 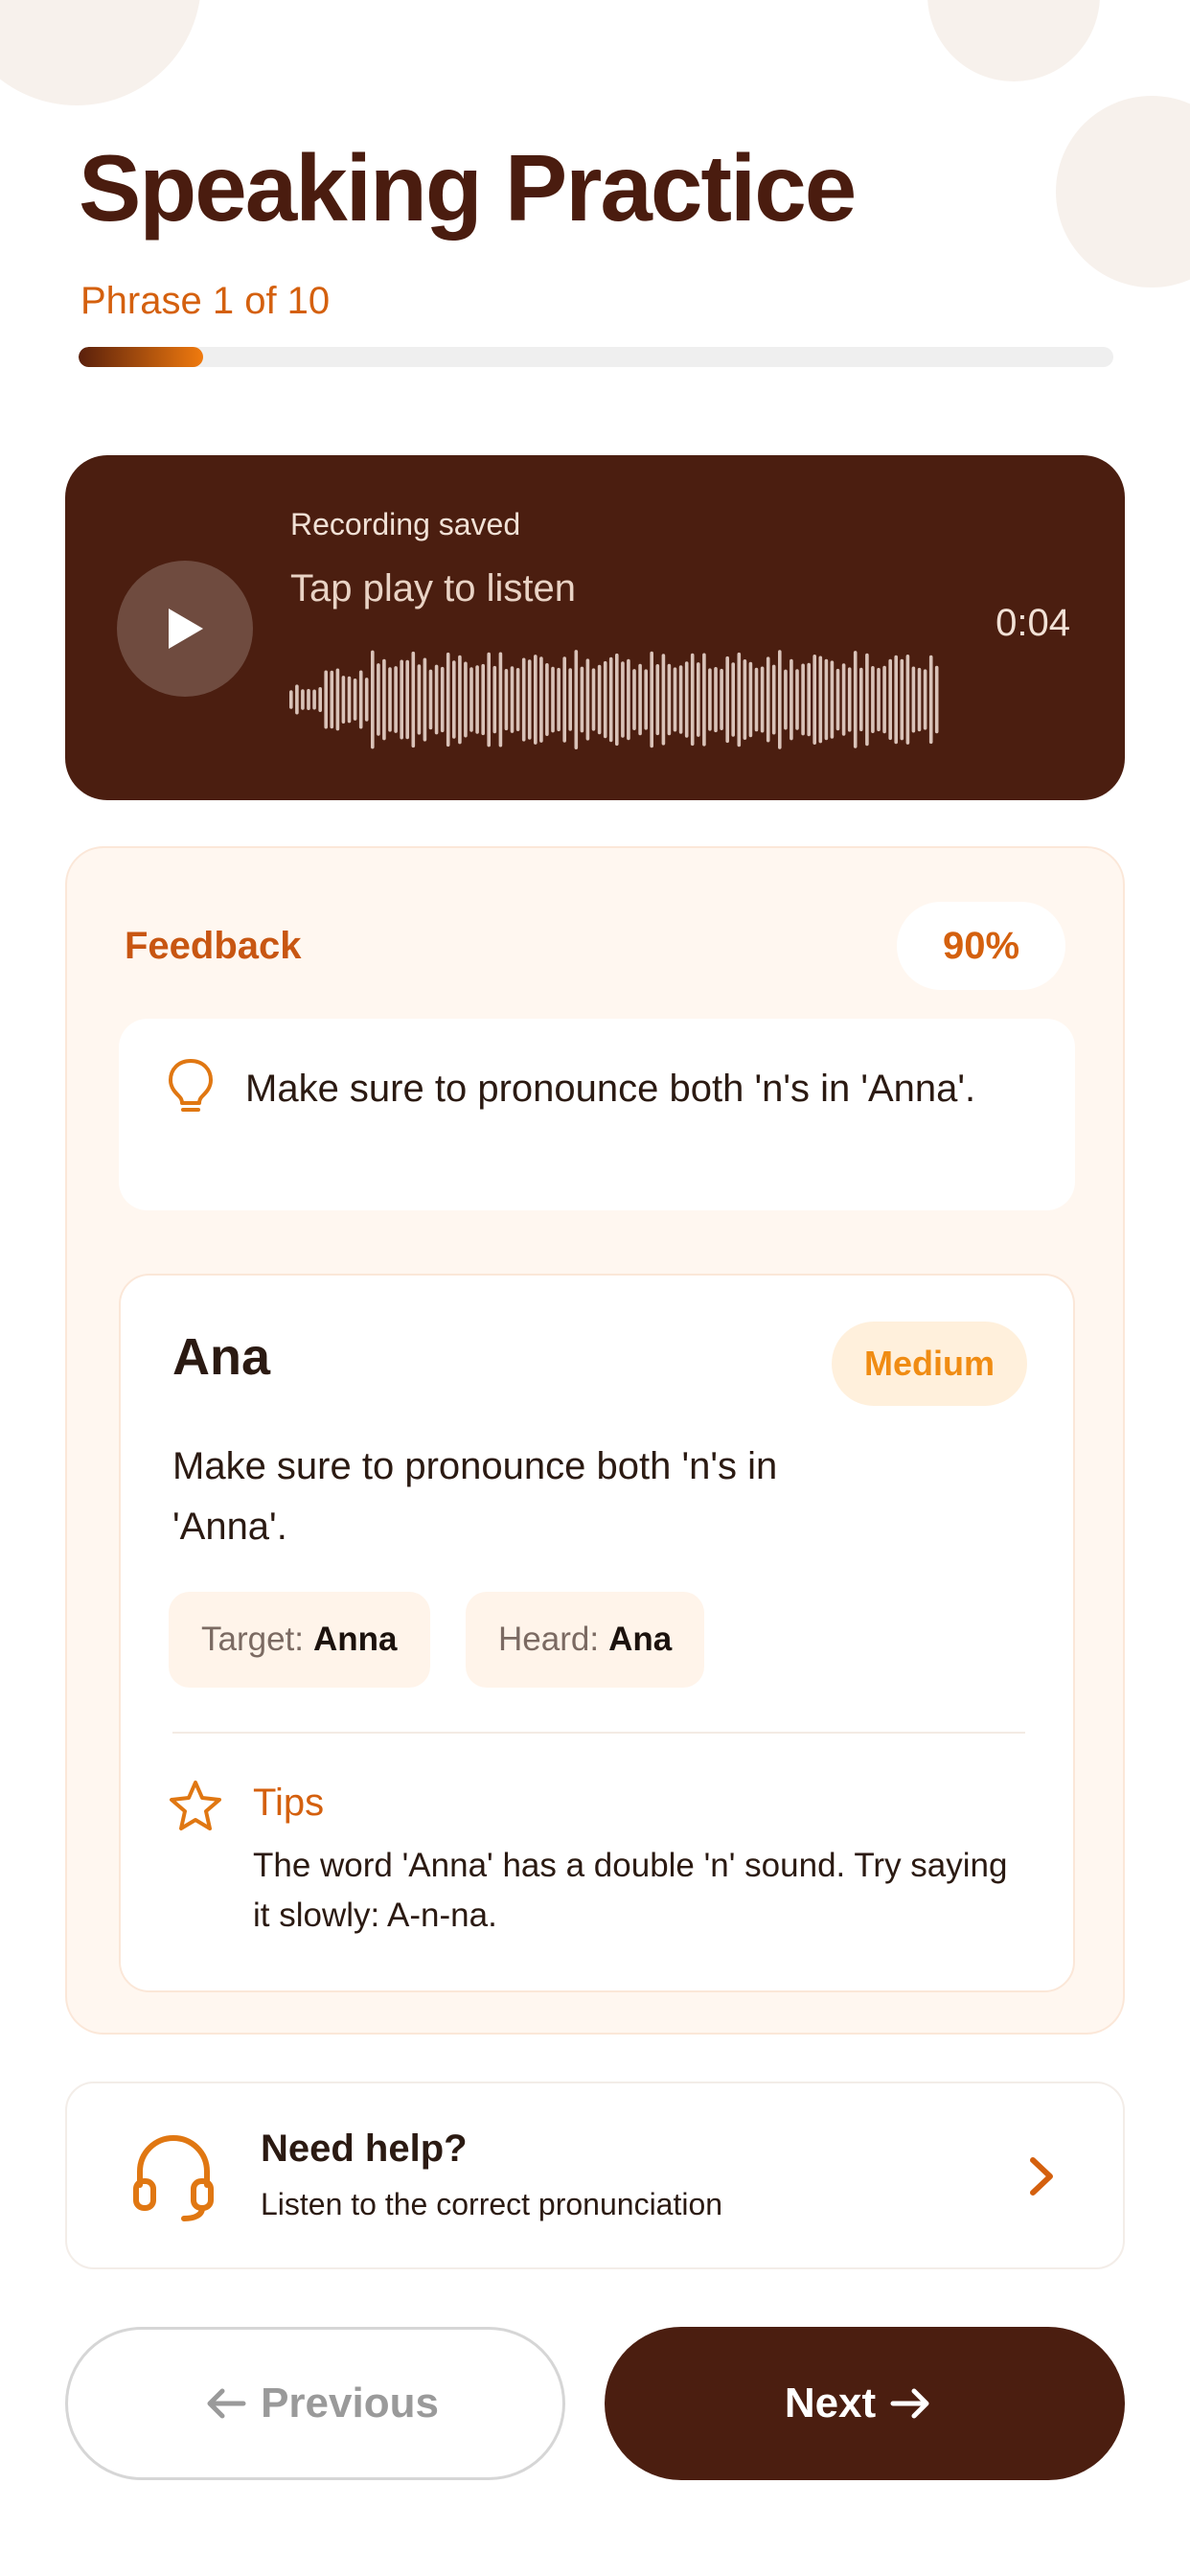 What do you see at coordinates (365, 2149) in the screenshot?
I see `help-title: Need help?` at bounding box center [365, 2149].